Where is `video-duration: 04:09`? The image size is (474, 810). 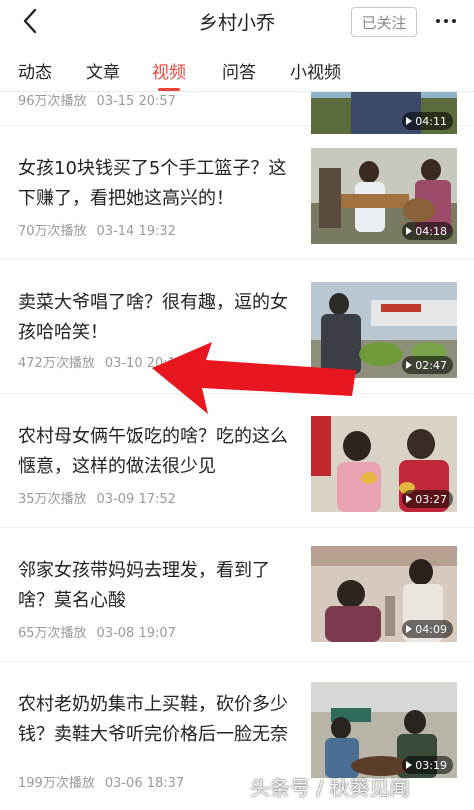
video-duration: 04:09 is located at coordinates (427, 629).